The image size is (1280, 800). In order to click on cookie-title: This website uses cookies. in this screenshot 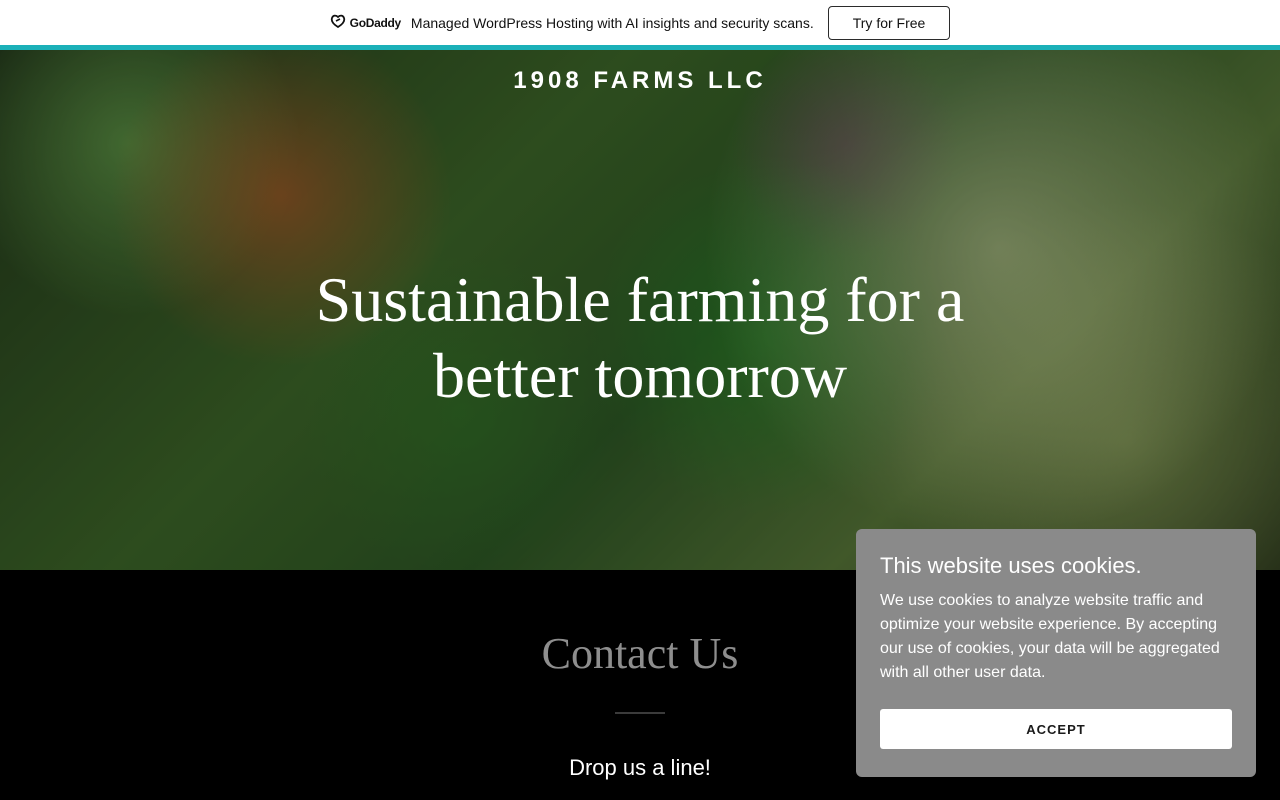, I will do `click(1011, 565)`.